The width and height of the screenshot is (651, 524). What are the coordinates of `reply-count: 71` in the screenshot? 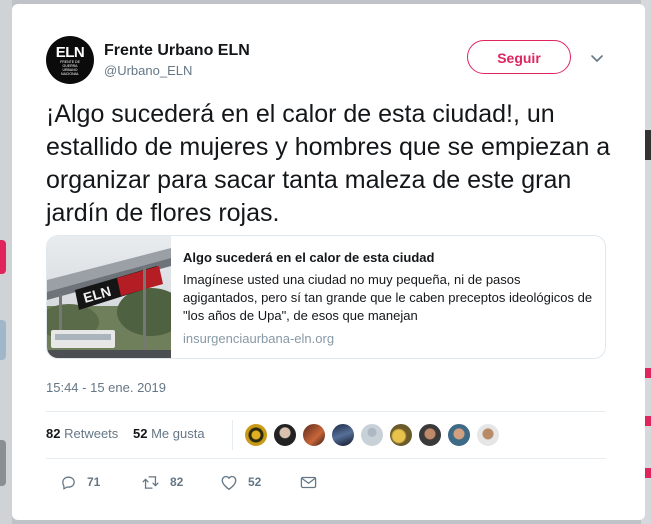 It's located at (94, 482).